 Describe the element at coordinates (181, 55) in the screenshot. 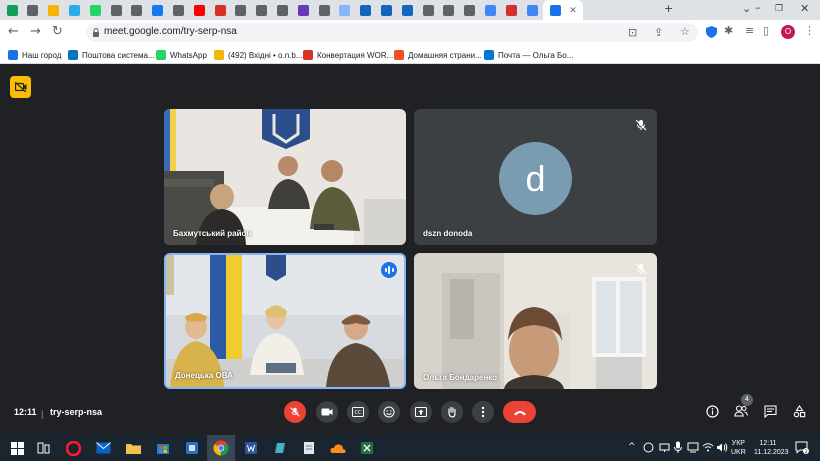

I see `bookmark-item: WhatsApp` at that location.